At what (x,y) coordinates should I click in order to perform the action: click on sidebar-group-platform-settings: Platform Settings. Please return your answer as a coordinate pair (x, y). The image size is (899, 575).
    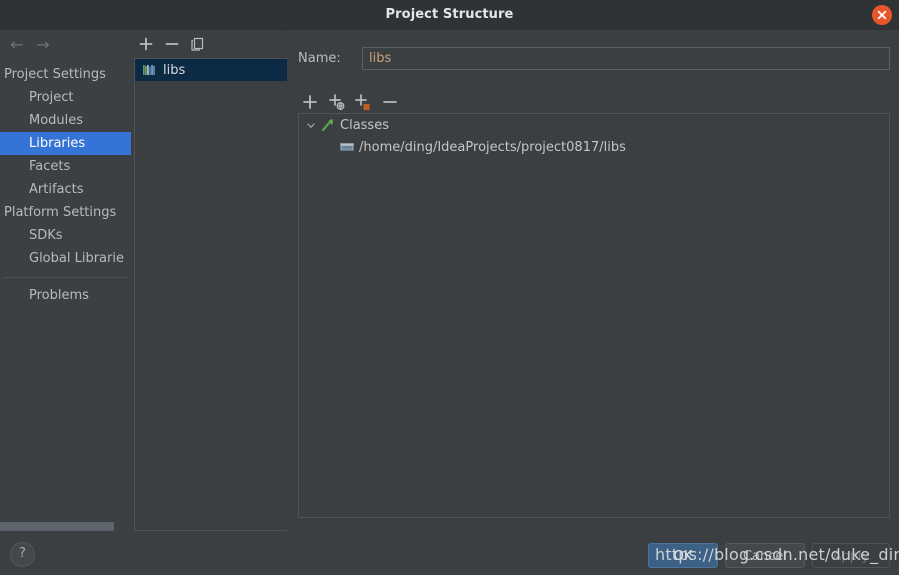
    Looking at the image, I should click on (60, 212).